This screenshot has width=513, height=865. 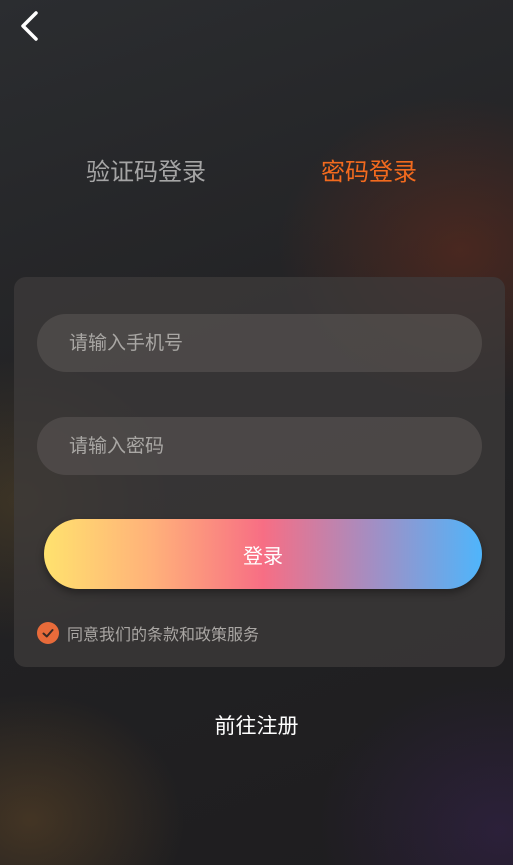 I want to click on agree-terms: 同意我们的条款和政策服务, so click(x=148, y=633).